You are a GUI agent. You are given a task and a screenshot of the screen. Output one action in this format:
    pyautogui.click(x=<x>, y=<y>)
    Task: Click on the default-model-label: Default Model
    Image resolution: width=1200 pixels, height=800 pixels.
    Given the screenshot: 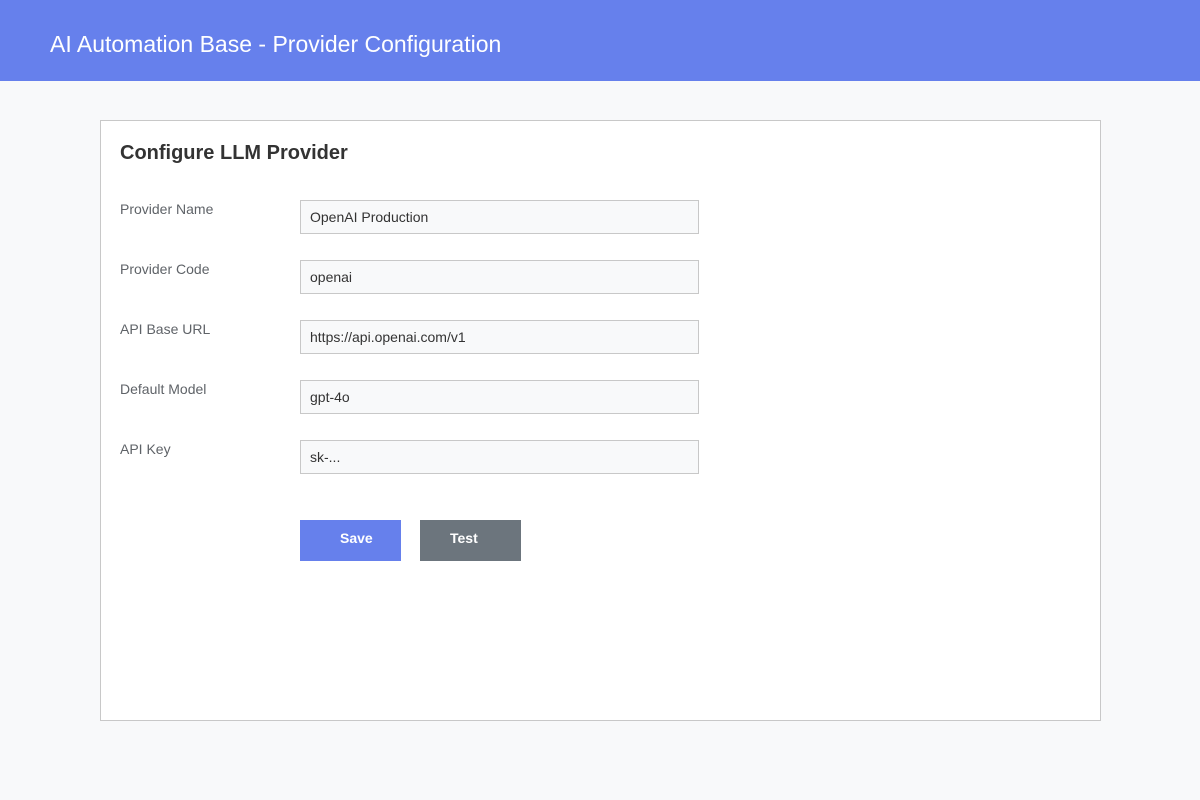 What is the action you would take?
    pyautogui.click(x=163, y=389)
    